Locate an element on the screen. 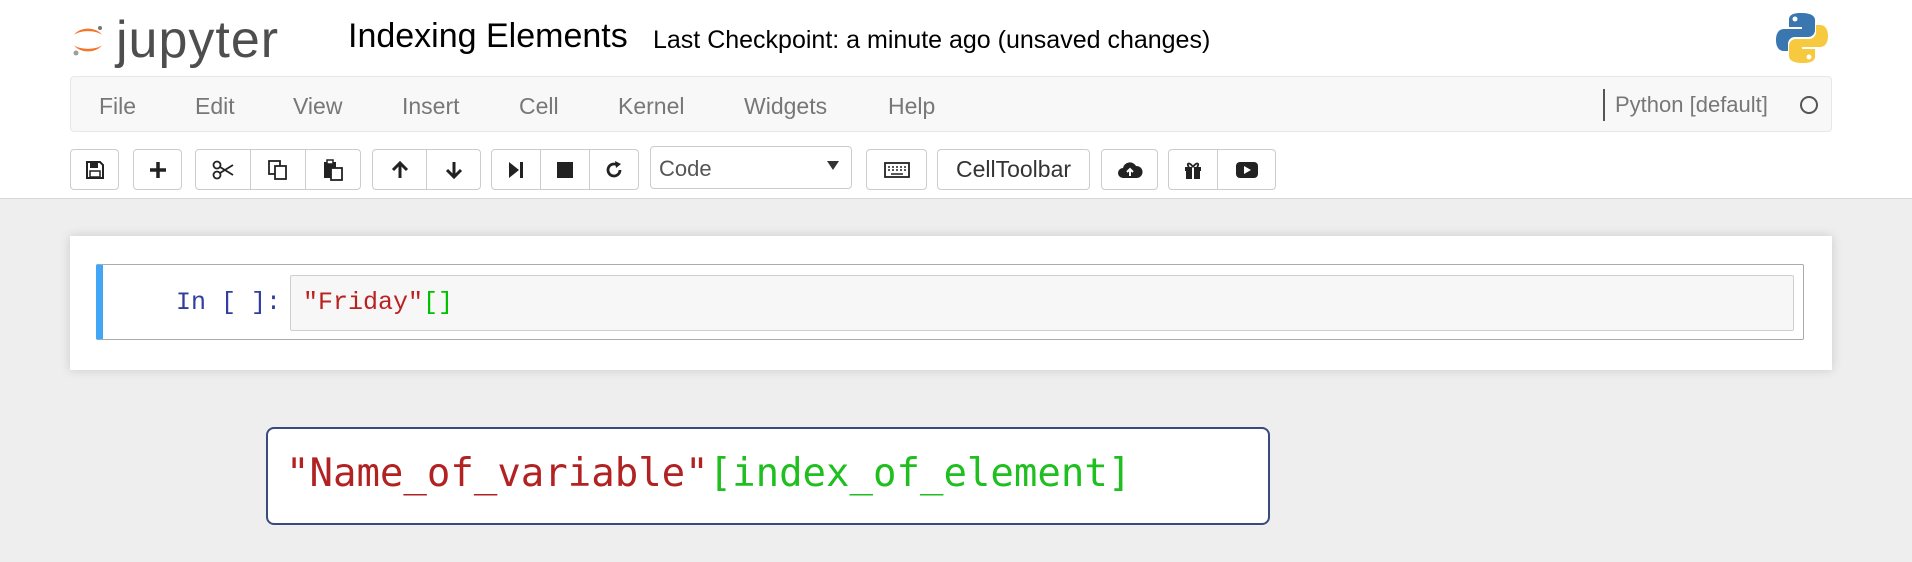 Image resolution: width=1912 pixels, height=562 pixels. celltoolbar-button: CellToolbar is located at coordinates (1013, 169).